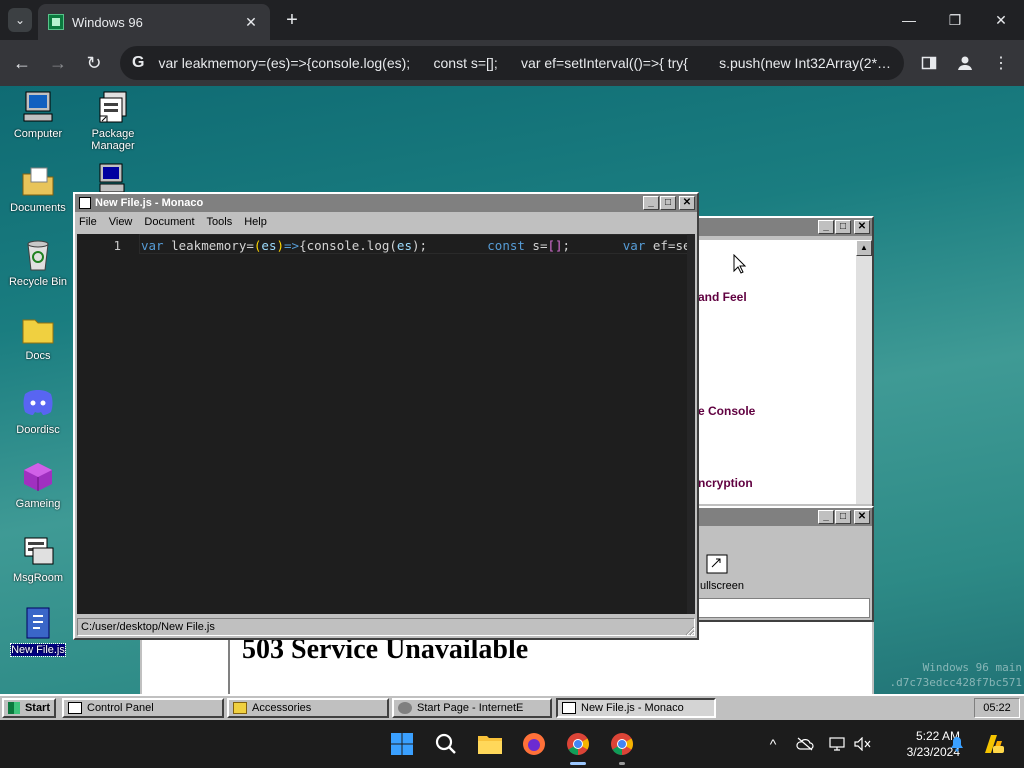  Describe the element at coordinates (805, 744) in the screenshot. I see `cloud-offline-icon` at that location.